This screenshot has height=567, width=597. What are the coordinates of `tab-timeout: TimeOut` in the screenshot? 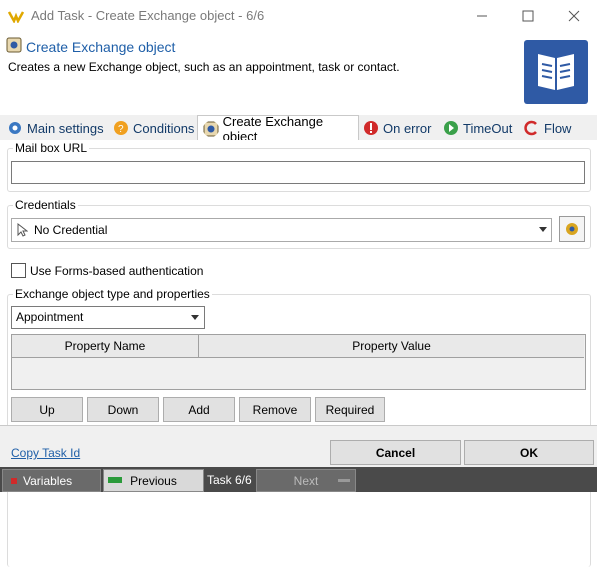 It's located at (475, 128).